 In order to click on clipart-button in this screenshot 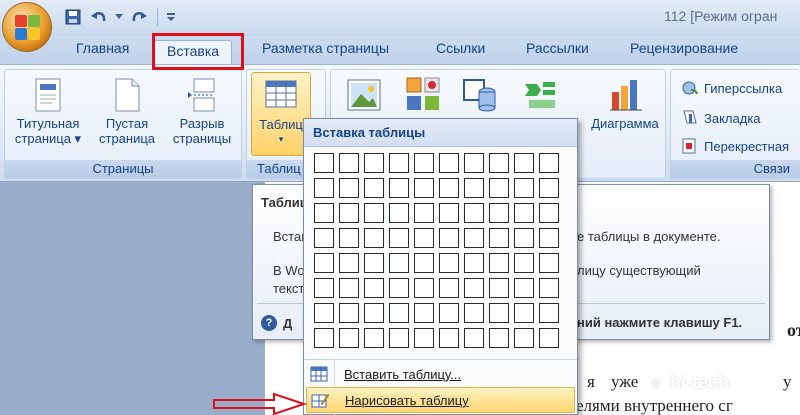, I will do `click(423, 95)`.